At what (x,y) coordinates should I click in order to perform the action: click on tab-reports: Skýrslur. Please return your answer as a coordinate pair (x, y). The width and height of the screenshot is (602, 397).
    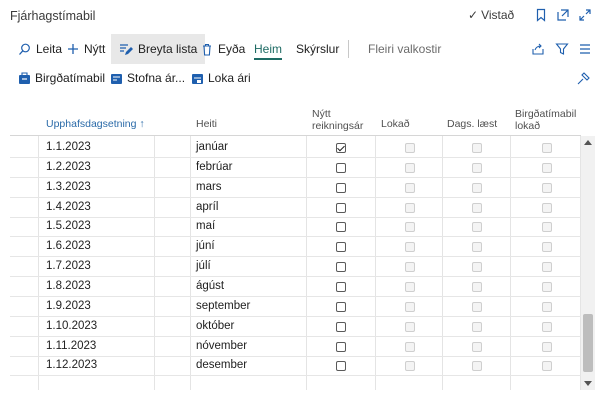
    Looking at the image, I should click on (317, 49).